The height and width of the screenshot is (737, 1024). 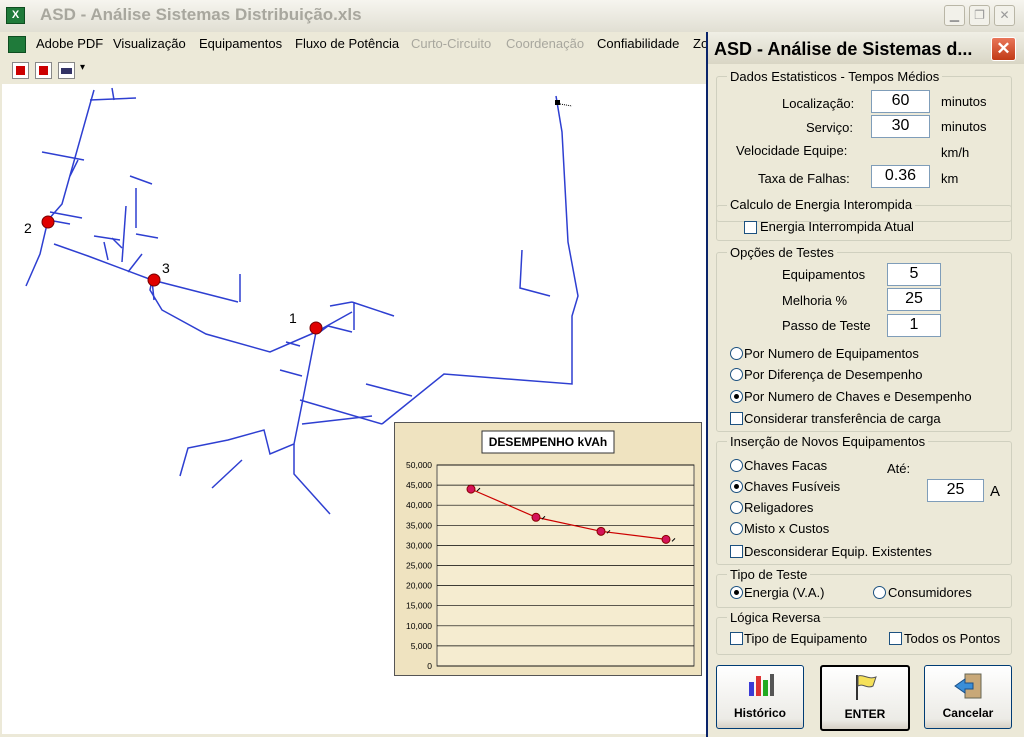 What do you see at coordinates (964, 101) in the screenshot?
I see `localizacao-unit: minutos` at bounding box center [964, 101].